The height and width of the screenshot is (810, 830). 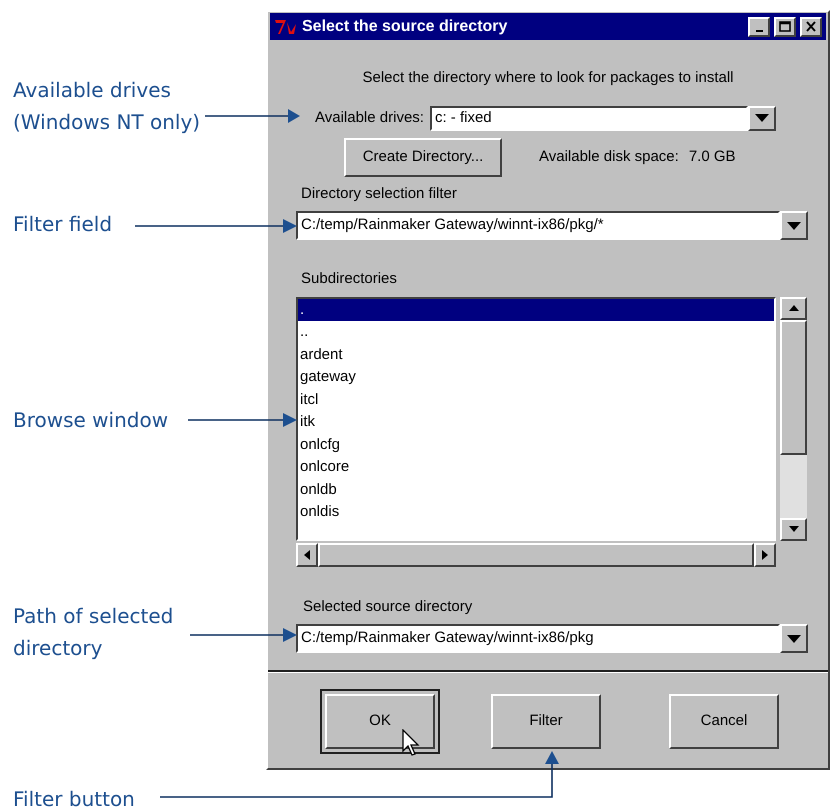 What do you see at coordinates (759, 31) in the screenshot?
I see `minimize-icon` at bounding box center [759, 31].